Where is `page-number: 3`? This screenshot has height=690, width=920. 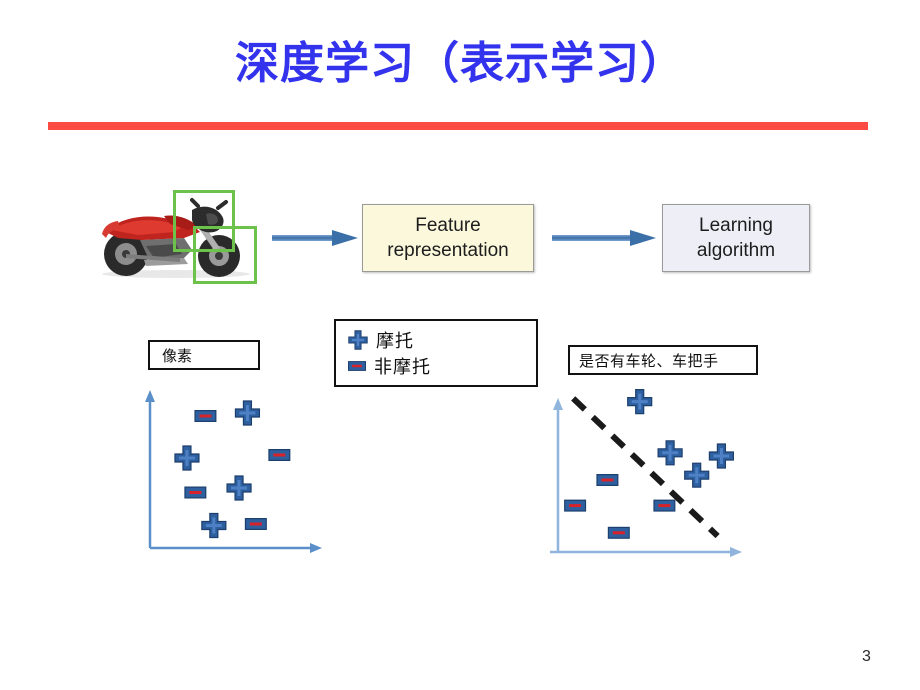
page-number: 3 is located at coordinates (866, 656).